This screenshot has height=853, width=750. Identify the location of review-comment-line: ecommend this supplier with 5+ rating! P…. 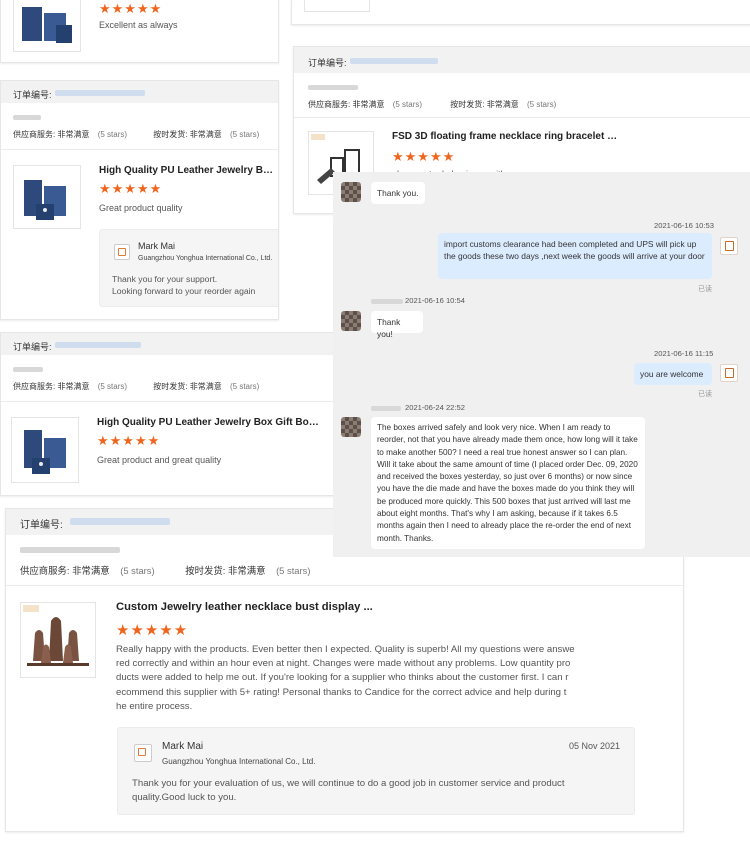
(341, 692).